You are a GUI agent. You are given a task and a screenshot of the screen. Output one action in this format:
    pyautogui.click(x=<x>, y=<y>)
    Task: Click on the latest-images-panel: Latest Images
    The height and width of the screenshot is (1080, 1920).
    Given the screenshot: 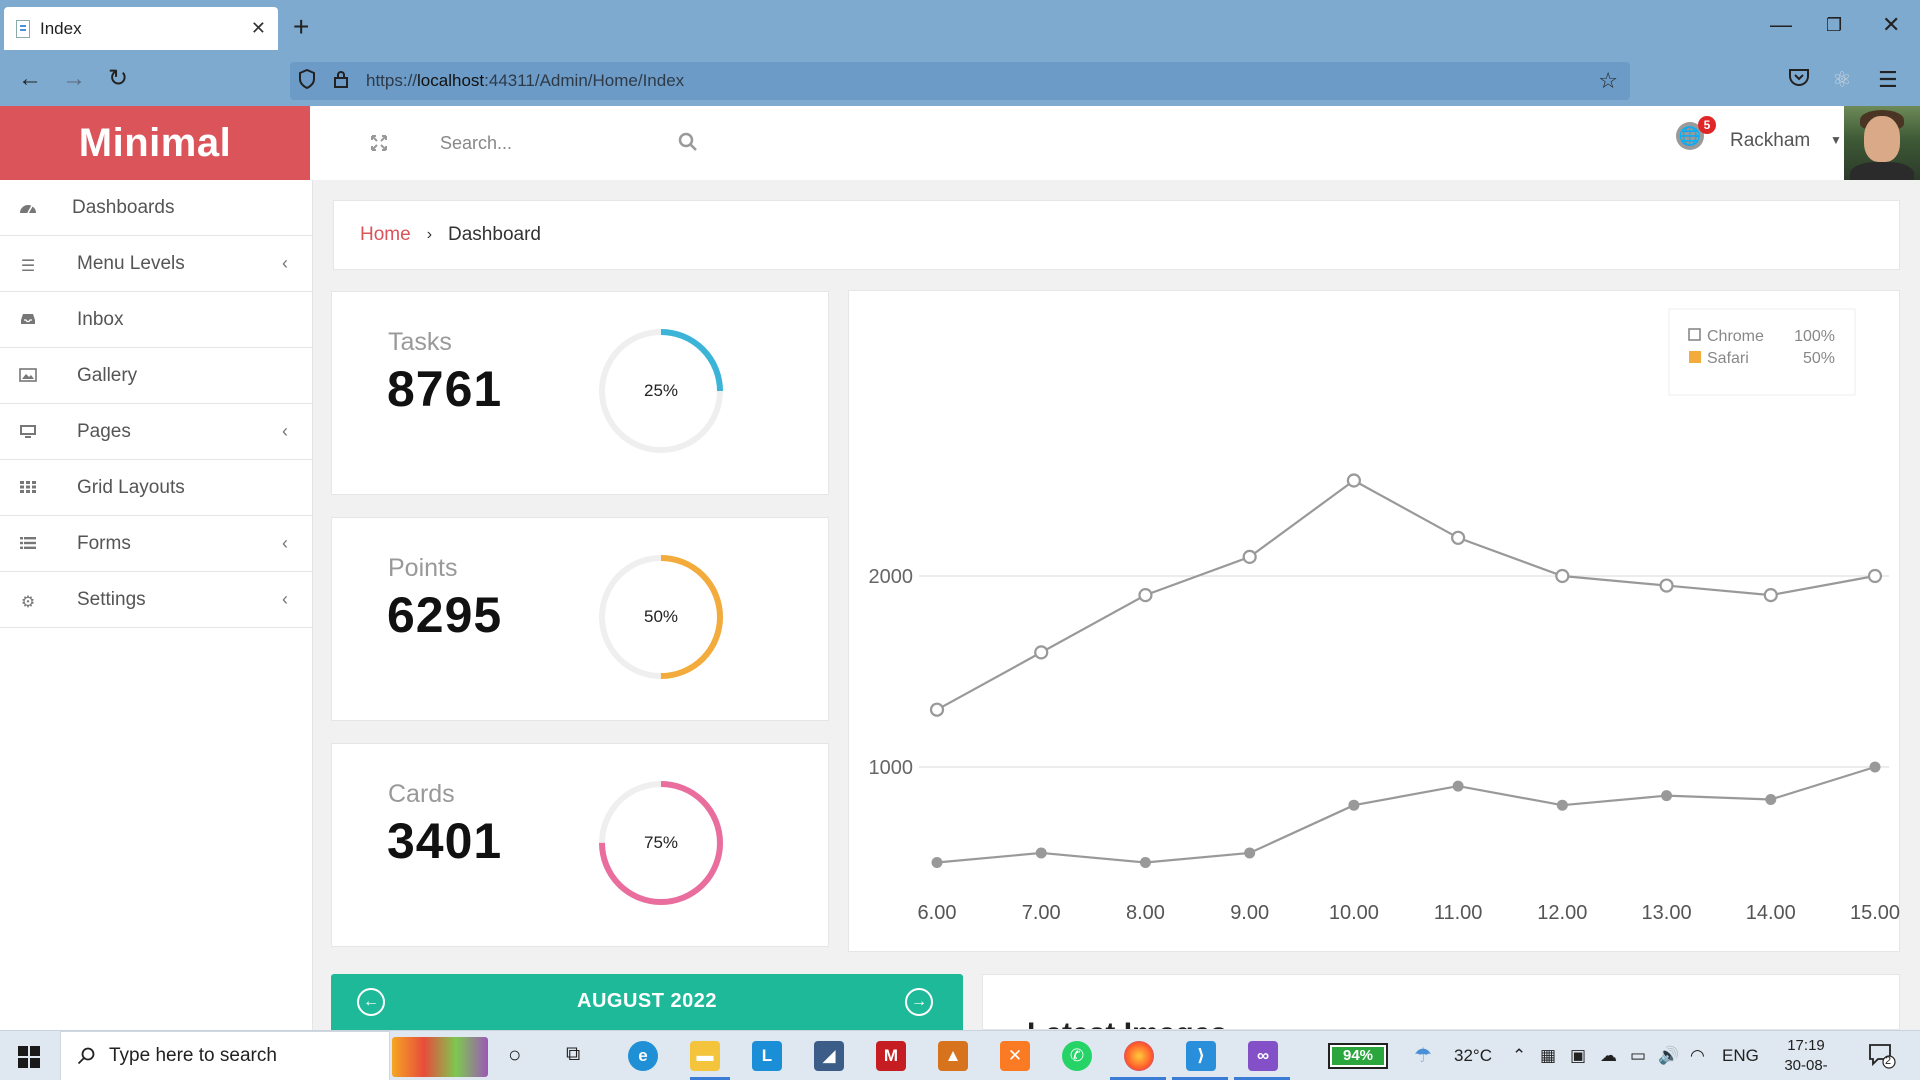 What is the action you would take?
    pyautogui.click(x=1441, y=1002)
    